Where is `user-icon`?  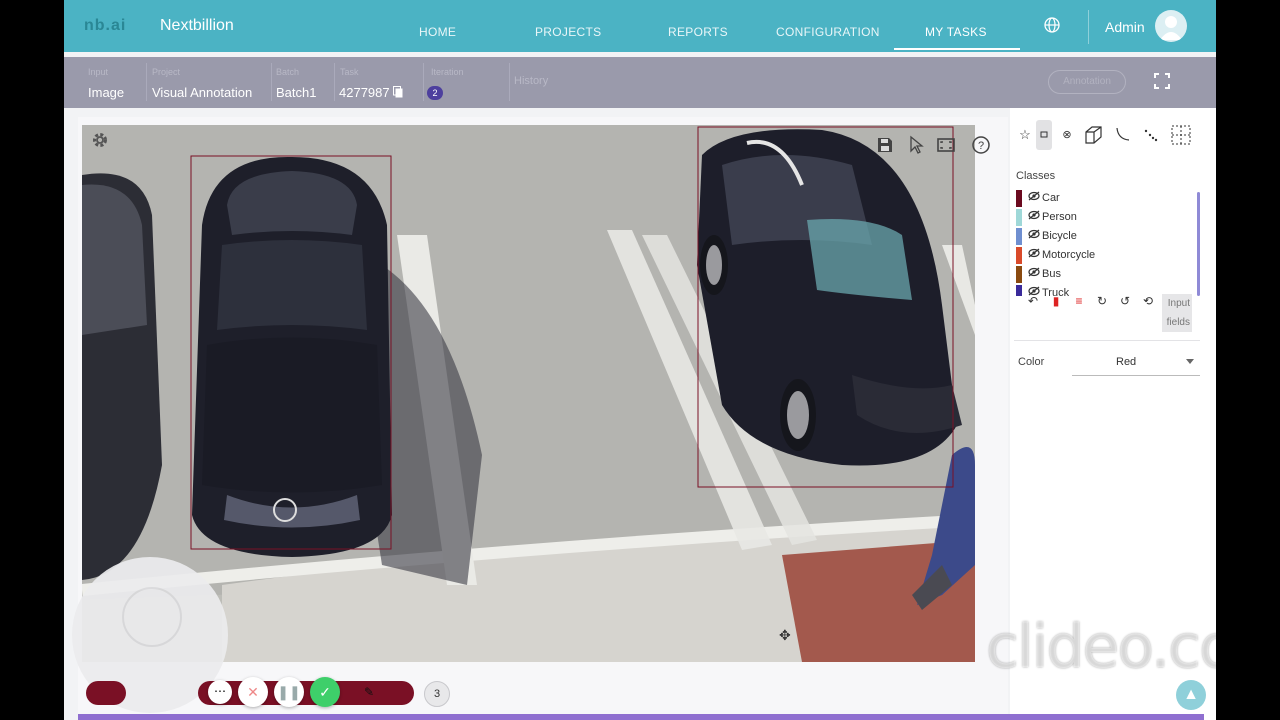 user-icon is located at coordinates (1171, 28).